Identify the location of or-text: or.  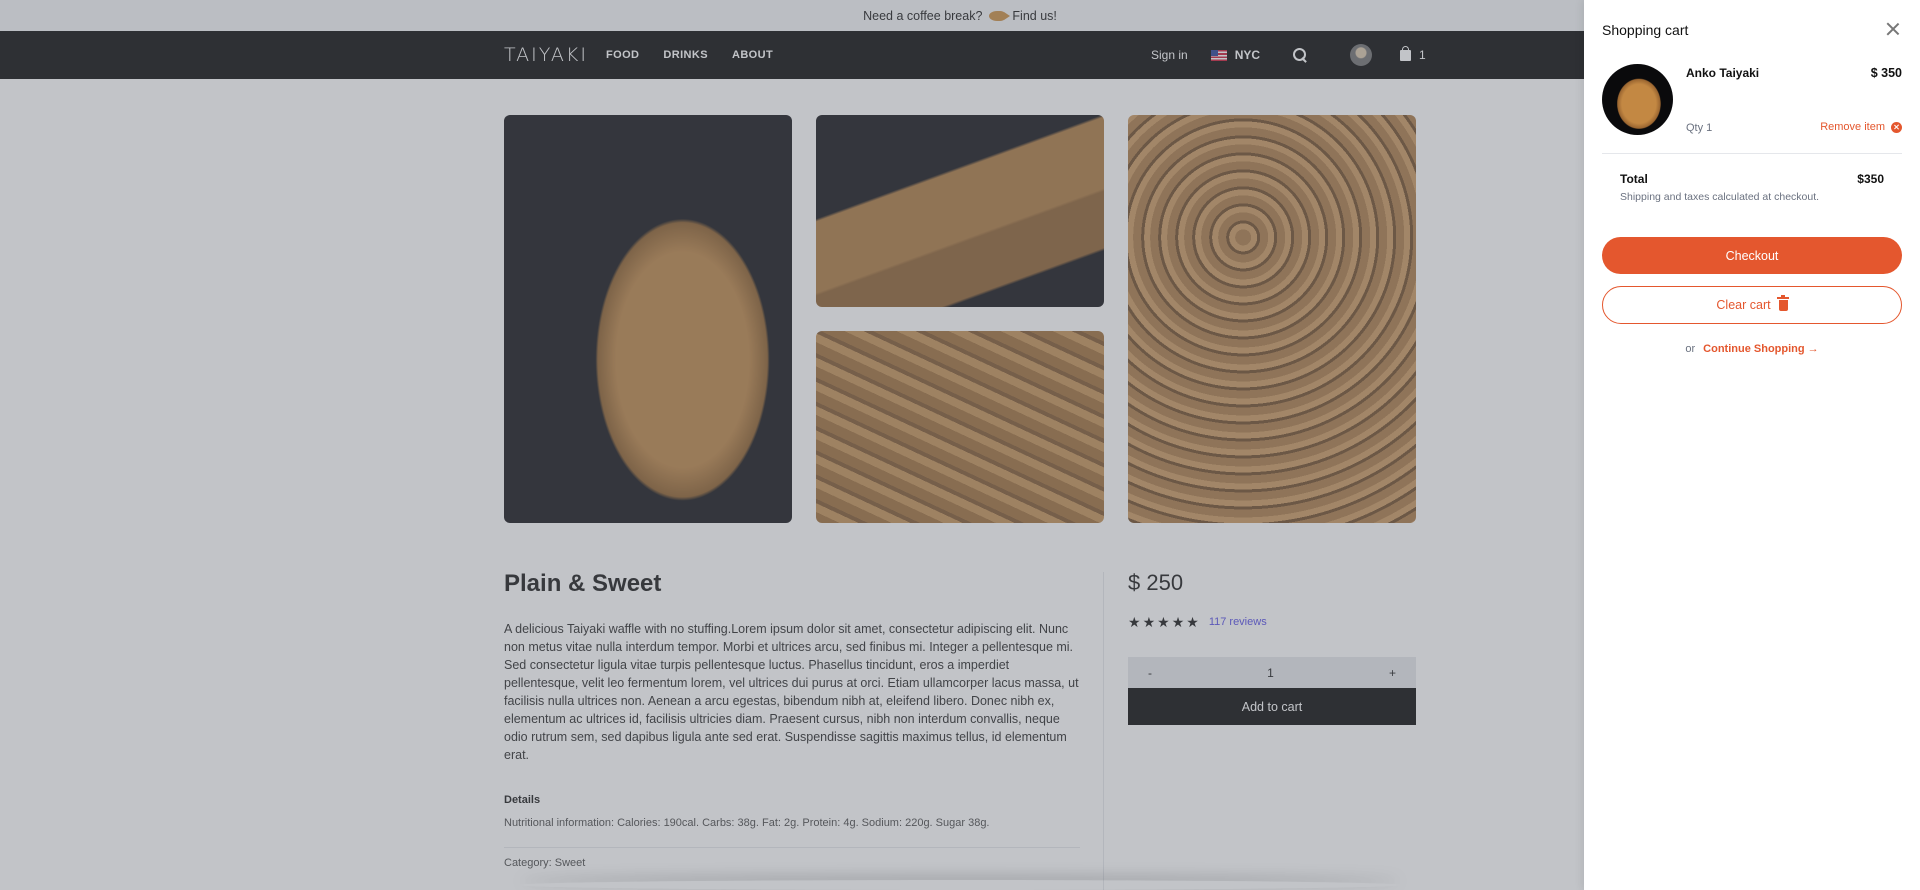
(1690, 349).